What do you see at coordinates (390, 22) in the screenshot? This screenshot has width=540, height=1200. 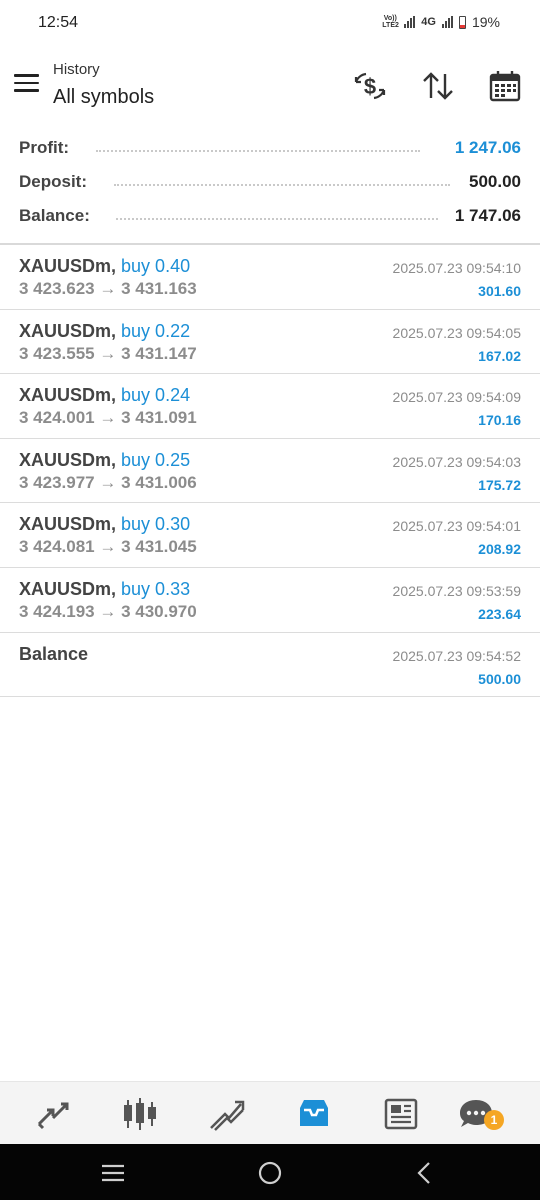 I see `volte-indicator: Vo)) LTE2` at bounding box center [390, 22].